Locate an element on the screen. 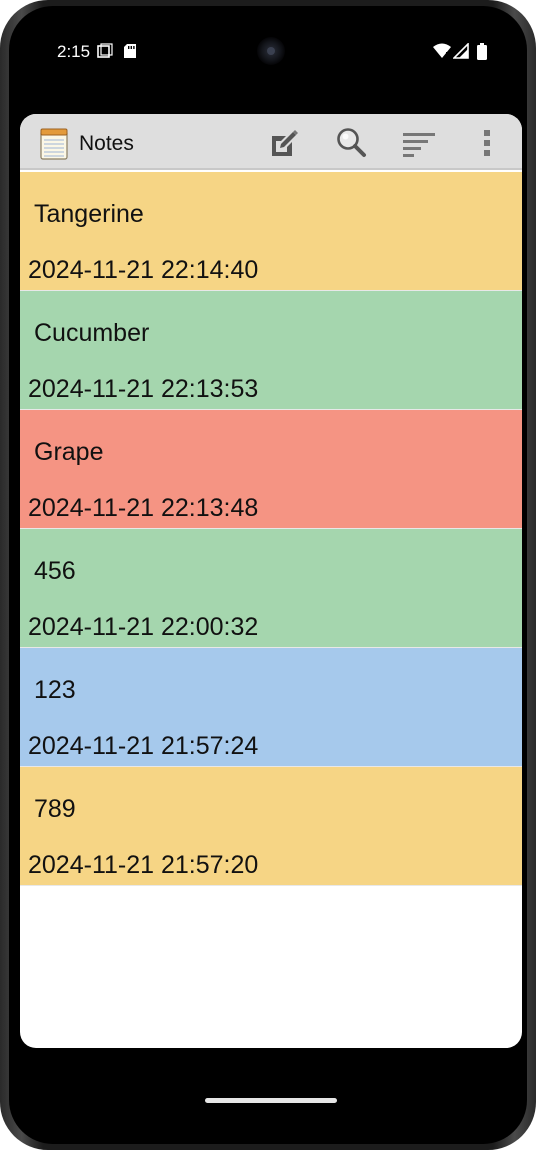 This screenshot has height=1150, width=536. wifi-icon is located at coordinates (442, 50).